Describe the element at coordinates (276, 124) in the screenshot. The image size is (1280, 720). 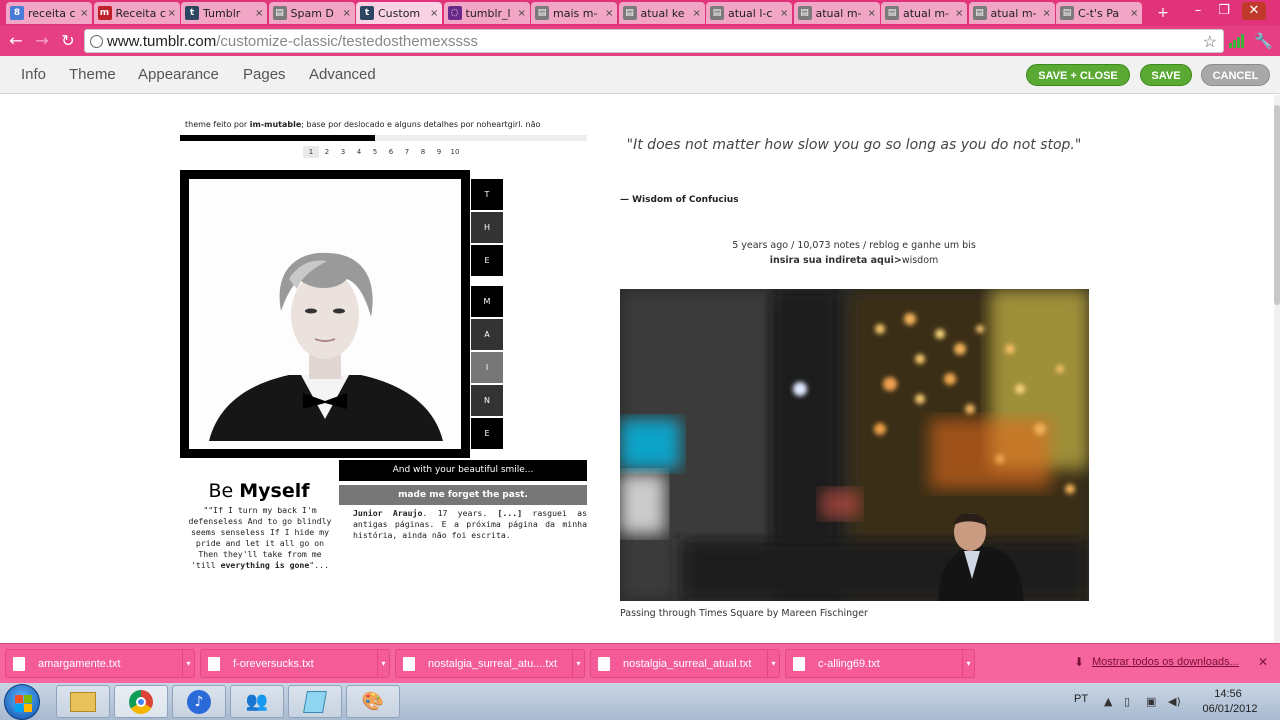
I see `credits-author-link: im-mutable` at that location.